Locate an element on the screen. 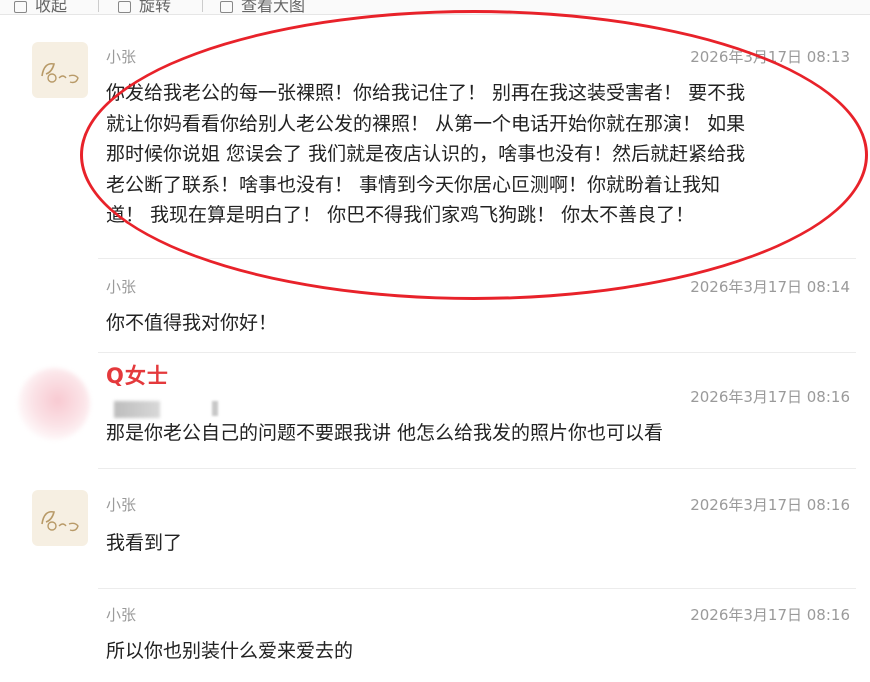  message-text: 我看到了 is located at coordinates (144, 543).